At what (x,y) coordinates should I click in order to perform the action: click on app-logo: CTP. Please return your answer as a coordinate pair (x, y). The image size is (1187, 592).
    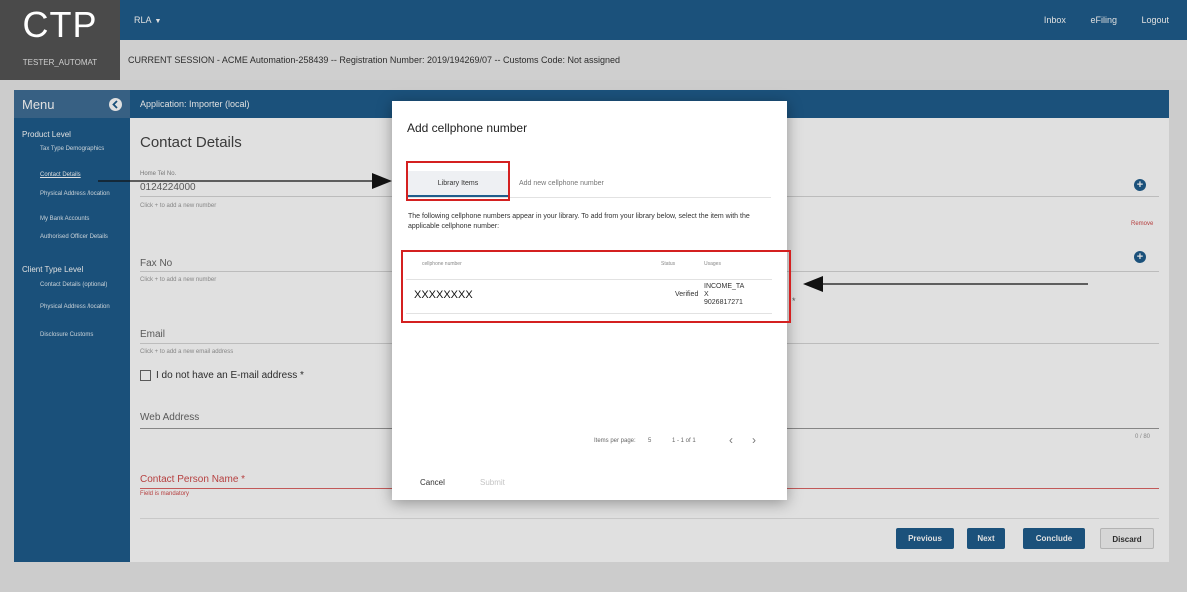
    Looking at the image, I should click on (60, 24).